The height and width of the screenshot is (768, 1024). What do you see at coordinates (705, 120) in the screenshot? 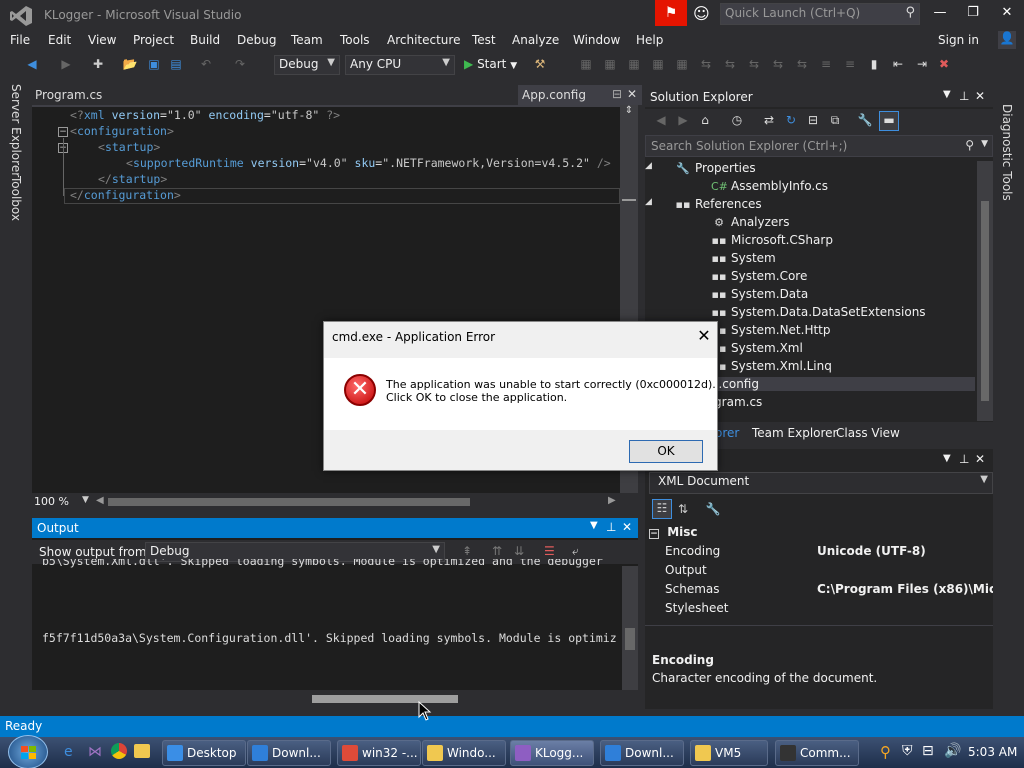
I see `home-icon: ⌂` at bounding box center [705, 120].